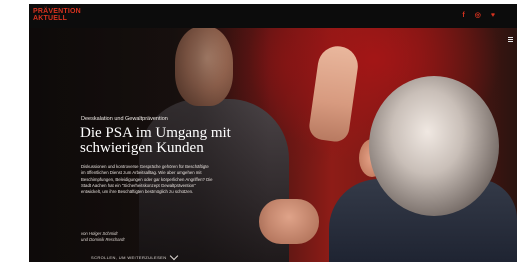 The height and width of the screenshot is (262, 517). I want to click on twitter-icon: ♥, so click(493, 16).